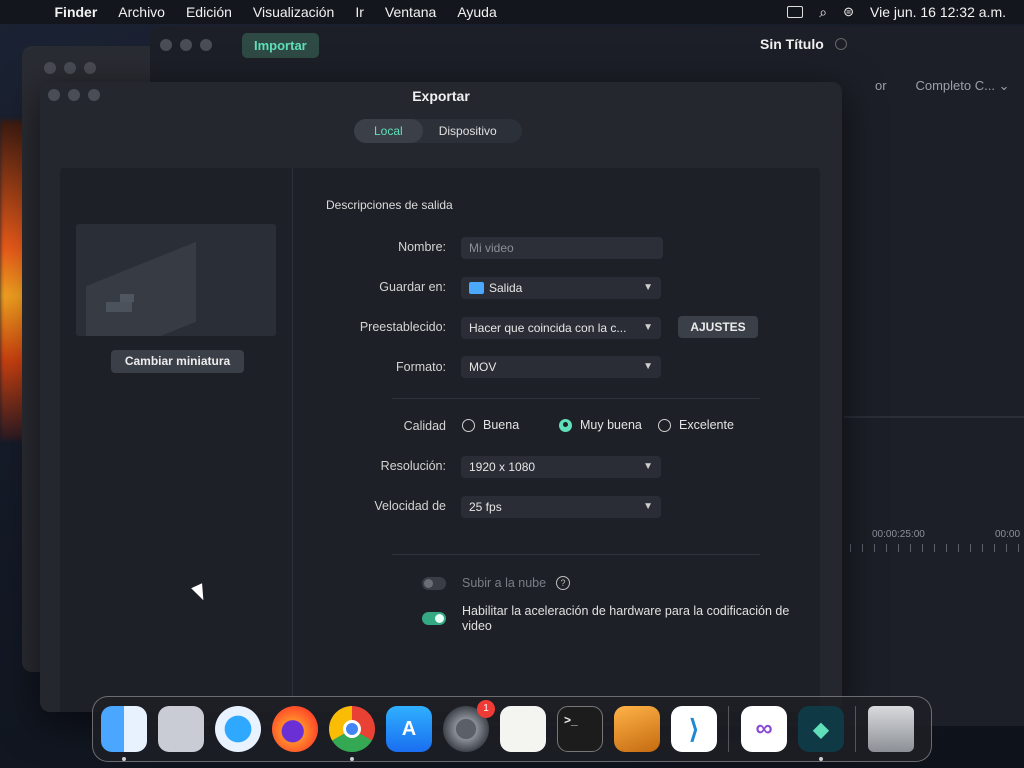  What do you see at coordinates (409, 729) in the screenshot?
I see `app-store-icon: A` at bounding box center [409, 729].